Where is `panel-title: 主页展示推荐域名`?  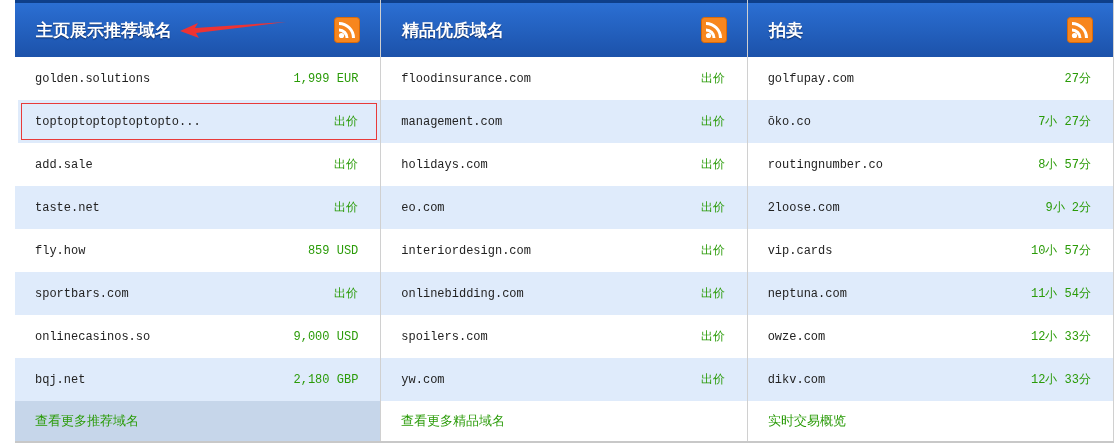 panel-title: 主页展示推荐域名 is located at coordinates (104, 30).